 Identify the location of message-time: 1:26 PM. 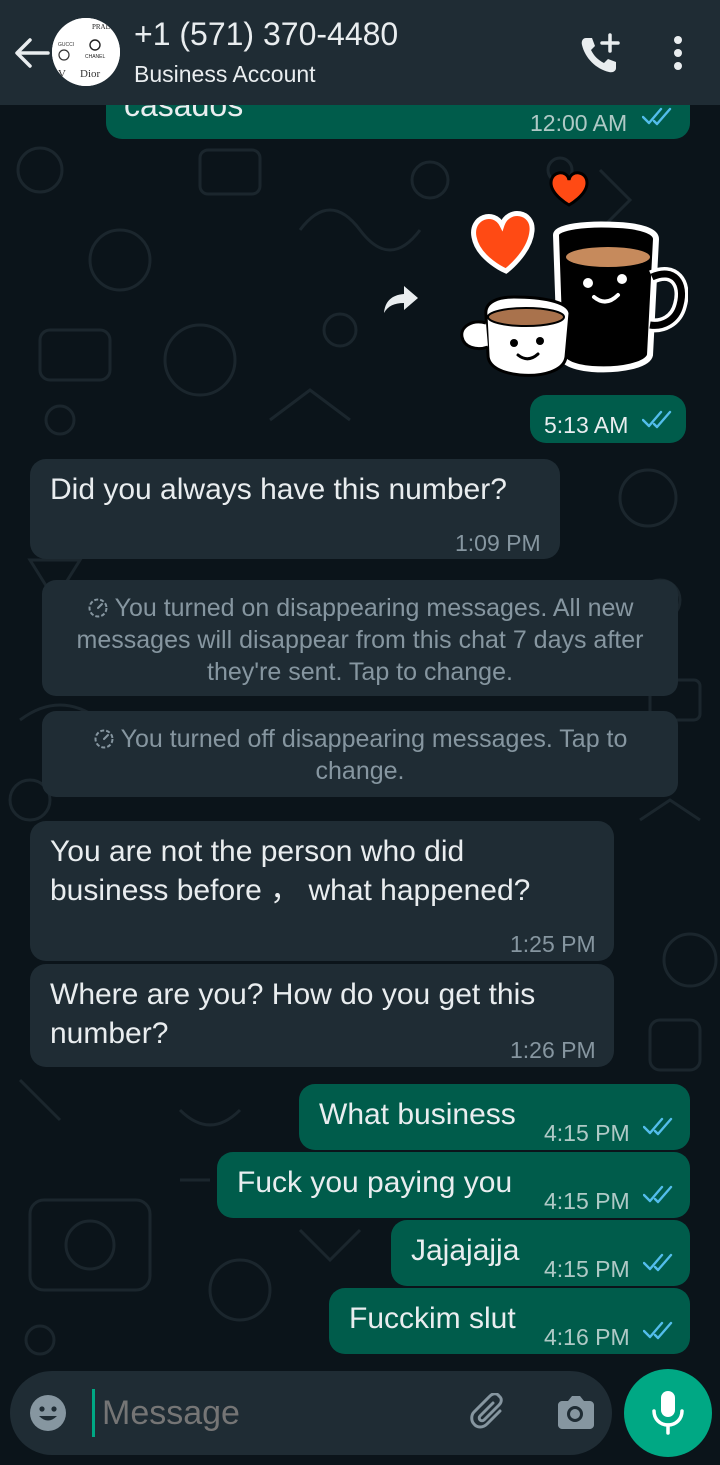
(553, 1050).